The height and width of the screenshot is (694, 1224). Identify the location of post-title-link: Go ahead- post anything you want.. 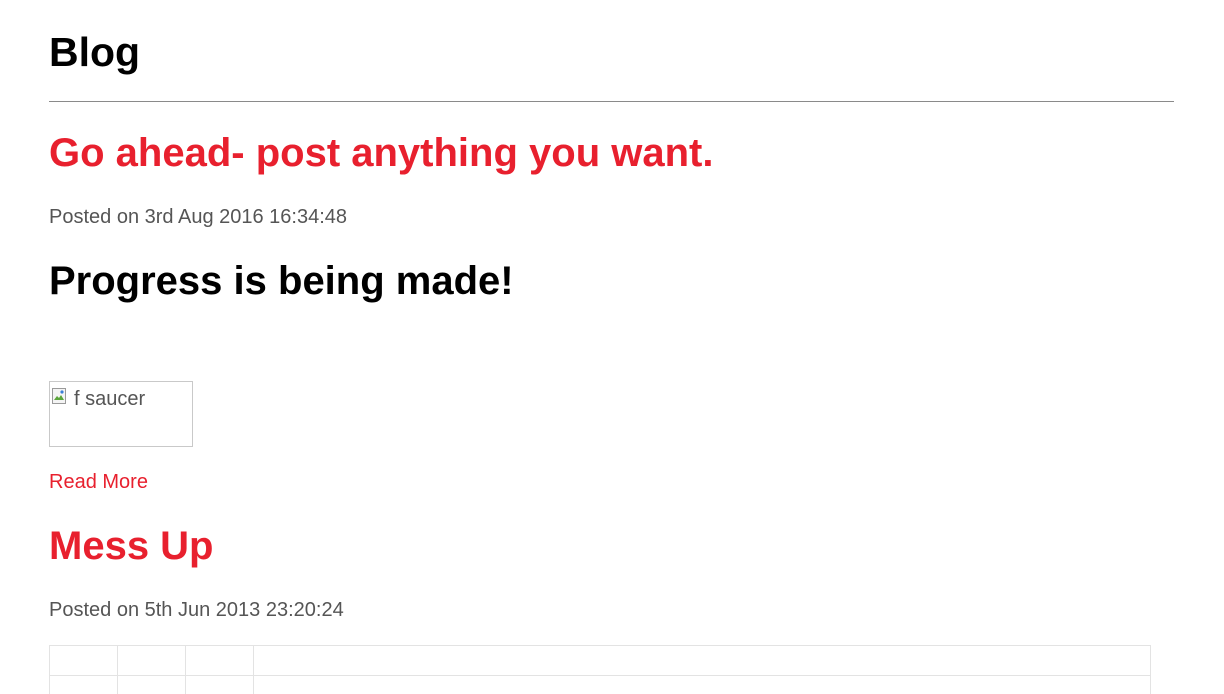
(381, 153).